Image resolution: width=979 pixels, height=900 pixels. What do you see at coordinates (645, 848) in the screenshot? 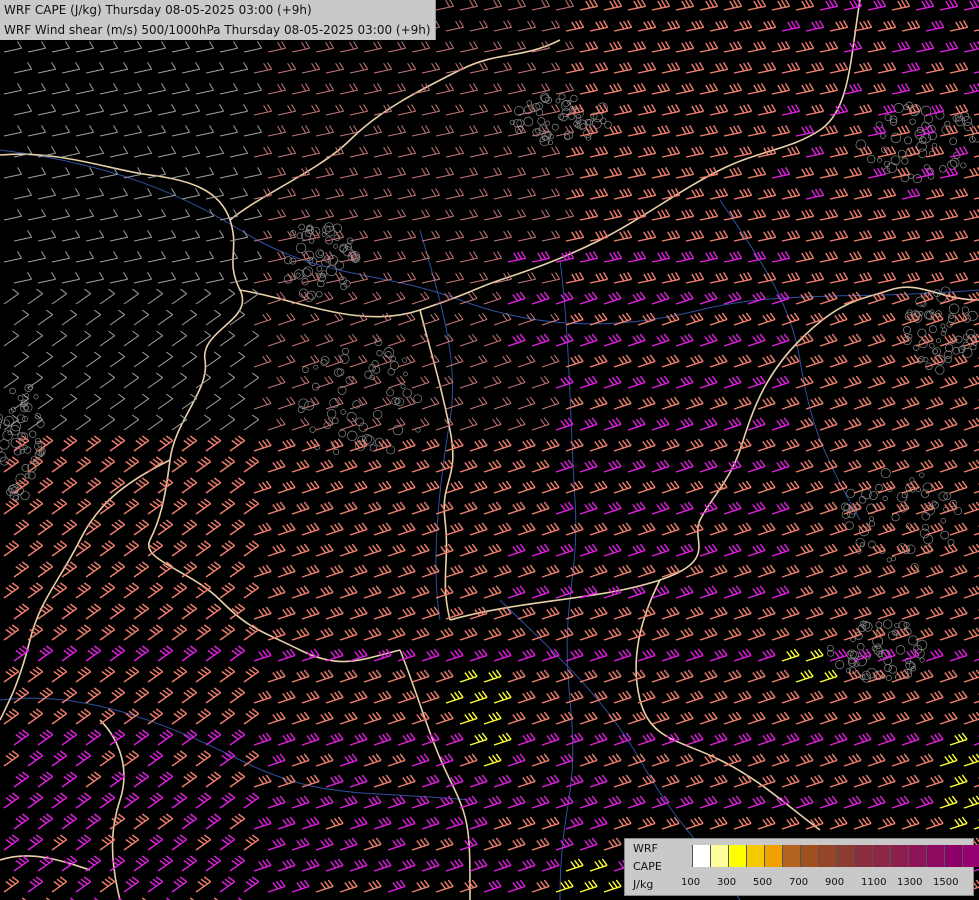
I see `legend-model-label: WRF` at bounding box center [645, 848].